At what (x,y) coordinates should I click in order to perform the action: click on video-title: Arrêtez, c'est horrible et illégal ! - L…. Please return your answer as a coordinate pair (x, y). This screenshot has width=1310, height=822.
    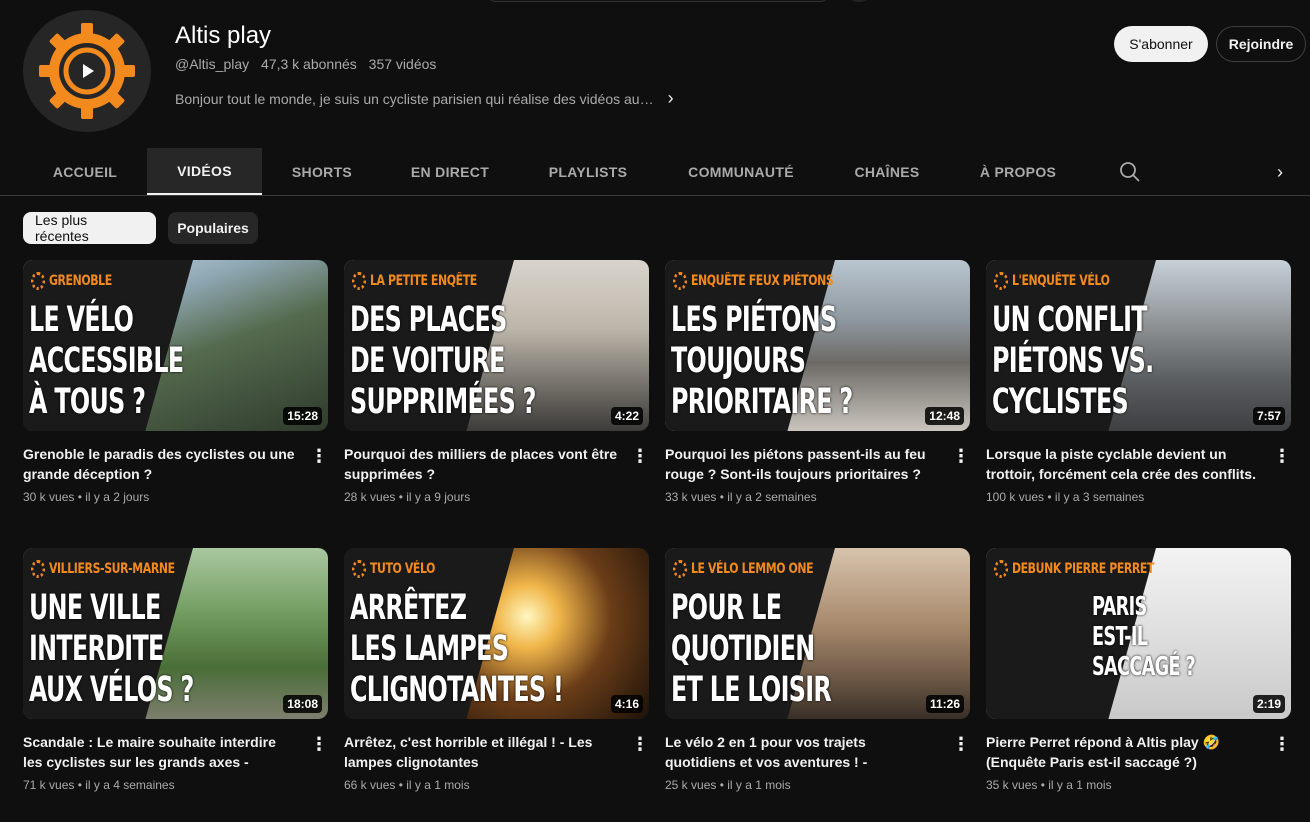
    Looking at the image, I should click on (481, 752).